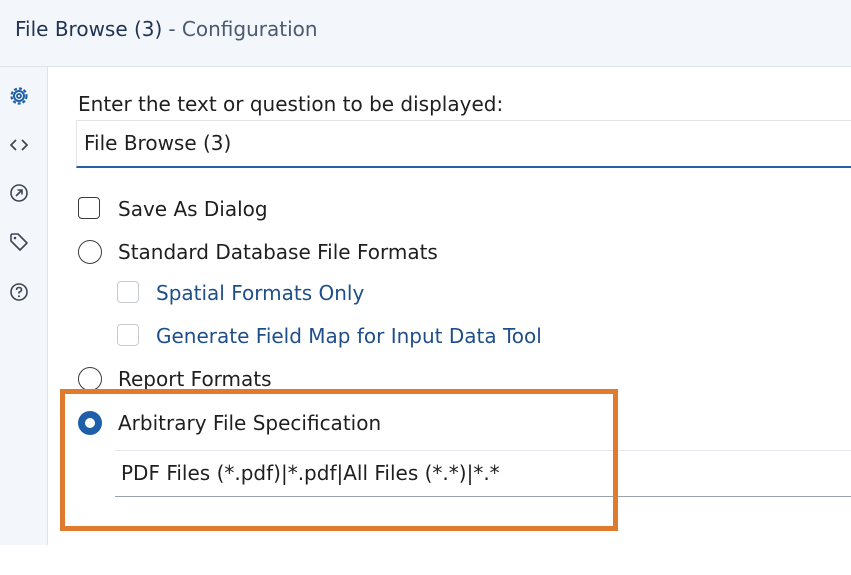 The width and height of the screenshot is (851, 575). Describe the element at coordinates (158, 143) in the screenshot. I see `prompt-input-value: File Browse (3)` at that location.